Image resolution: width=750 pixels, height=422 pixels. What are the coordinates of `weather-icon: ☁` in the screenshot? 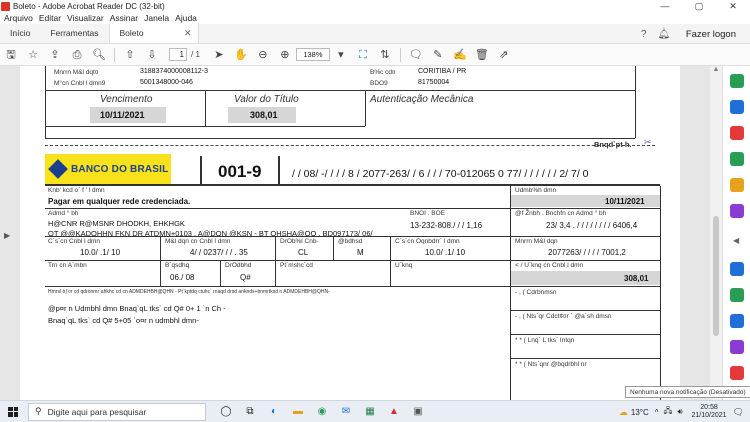 It's located at (623, 412).